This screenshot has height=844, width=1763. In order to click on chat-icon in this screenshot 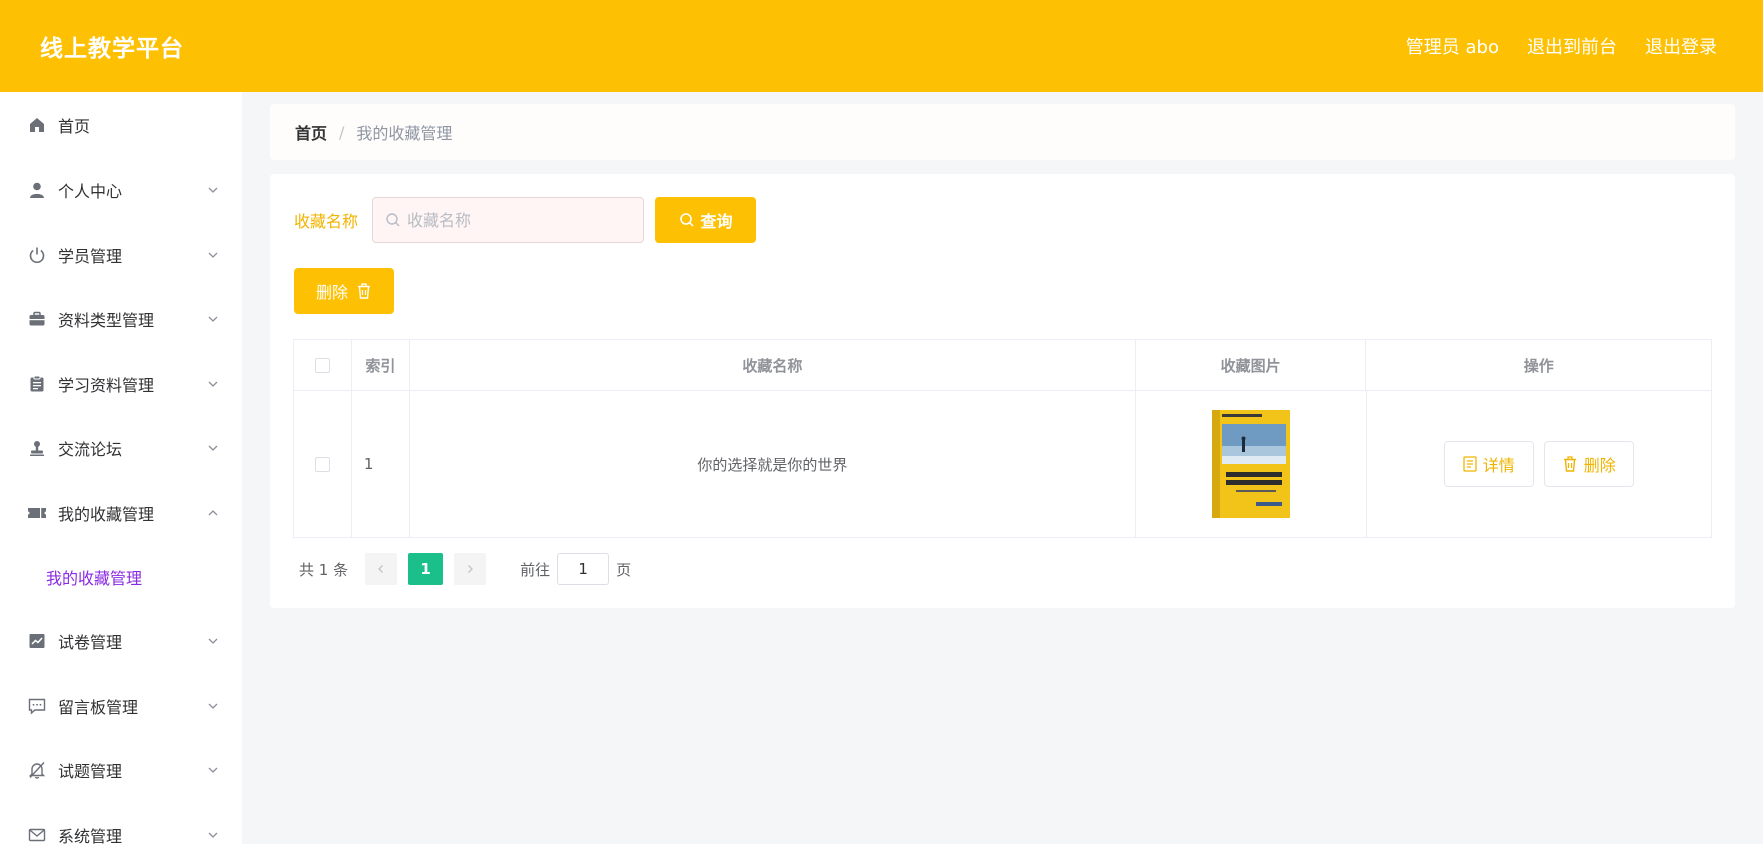, I will do `click(37, 706)`.